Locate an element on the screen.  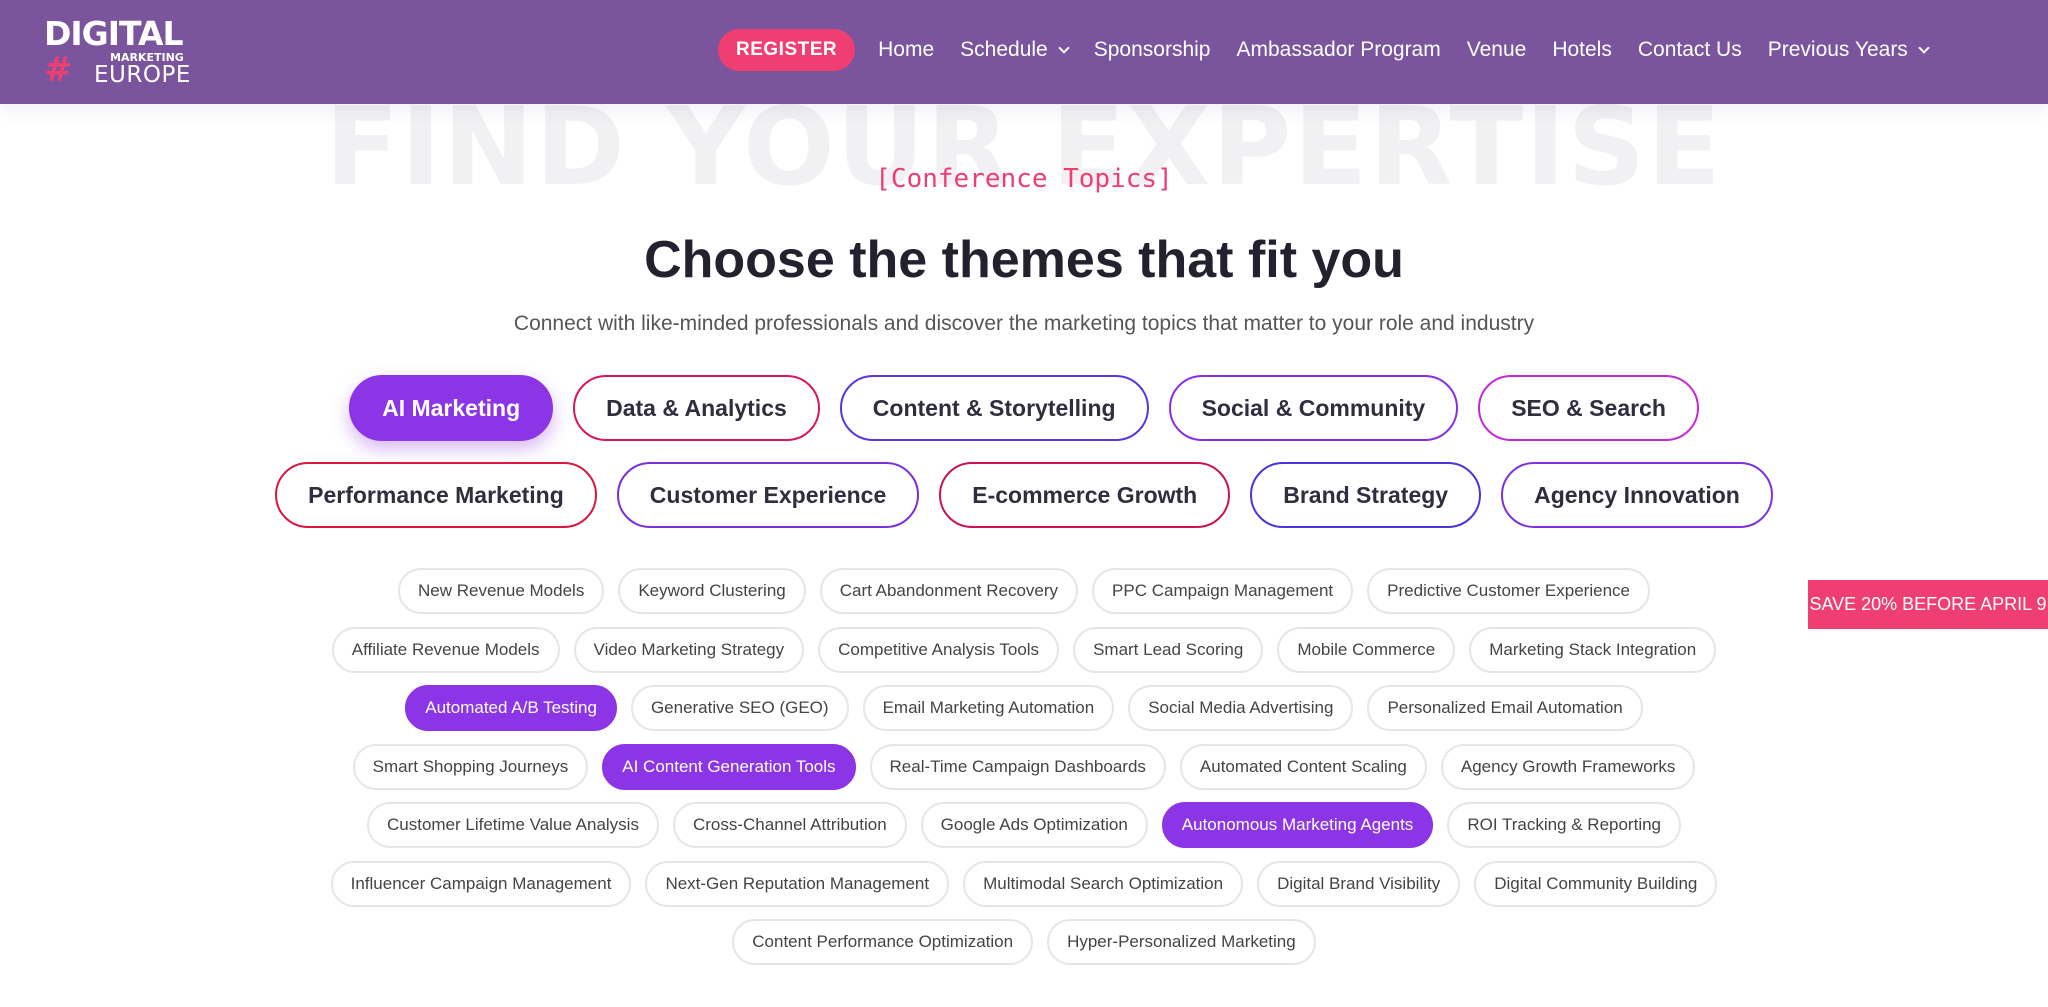
topic-tag: Autonomous Marketing Agents is located at coordinates (1297, 825).